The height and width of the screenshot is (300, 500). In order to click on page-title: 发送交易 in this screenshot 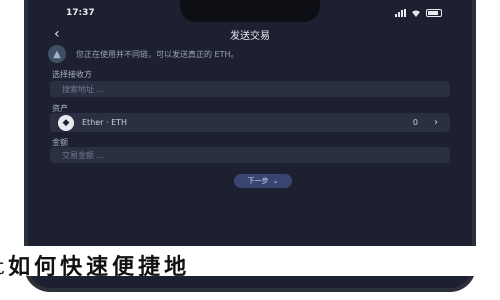, I will do `click(250, 36)`.